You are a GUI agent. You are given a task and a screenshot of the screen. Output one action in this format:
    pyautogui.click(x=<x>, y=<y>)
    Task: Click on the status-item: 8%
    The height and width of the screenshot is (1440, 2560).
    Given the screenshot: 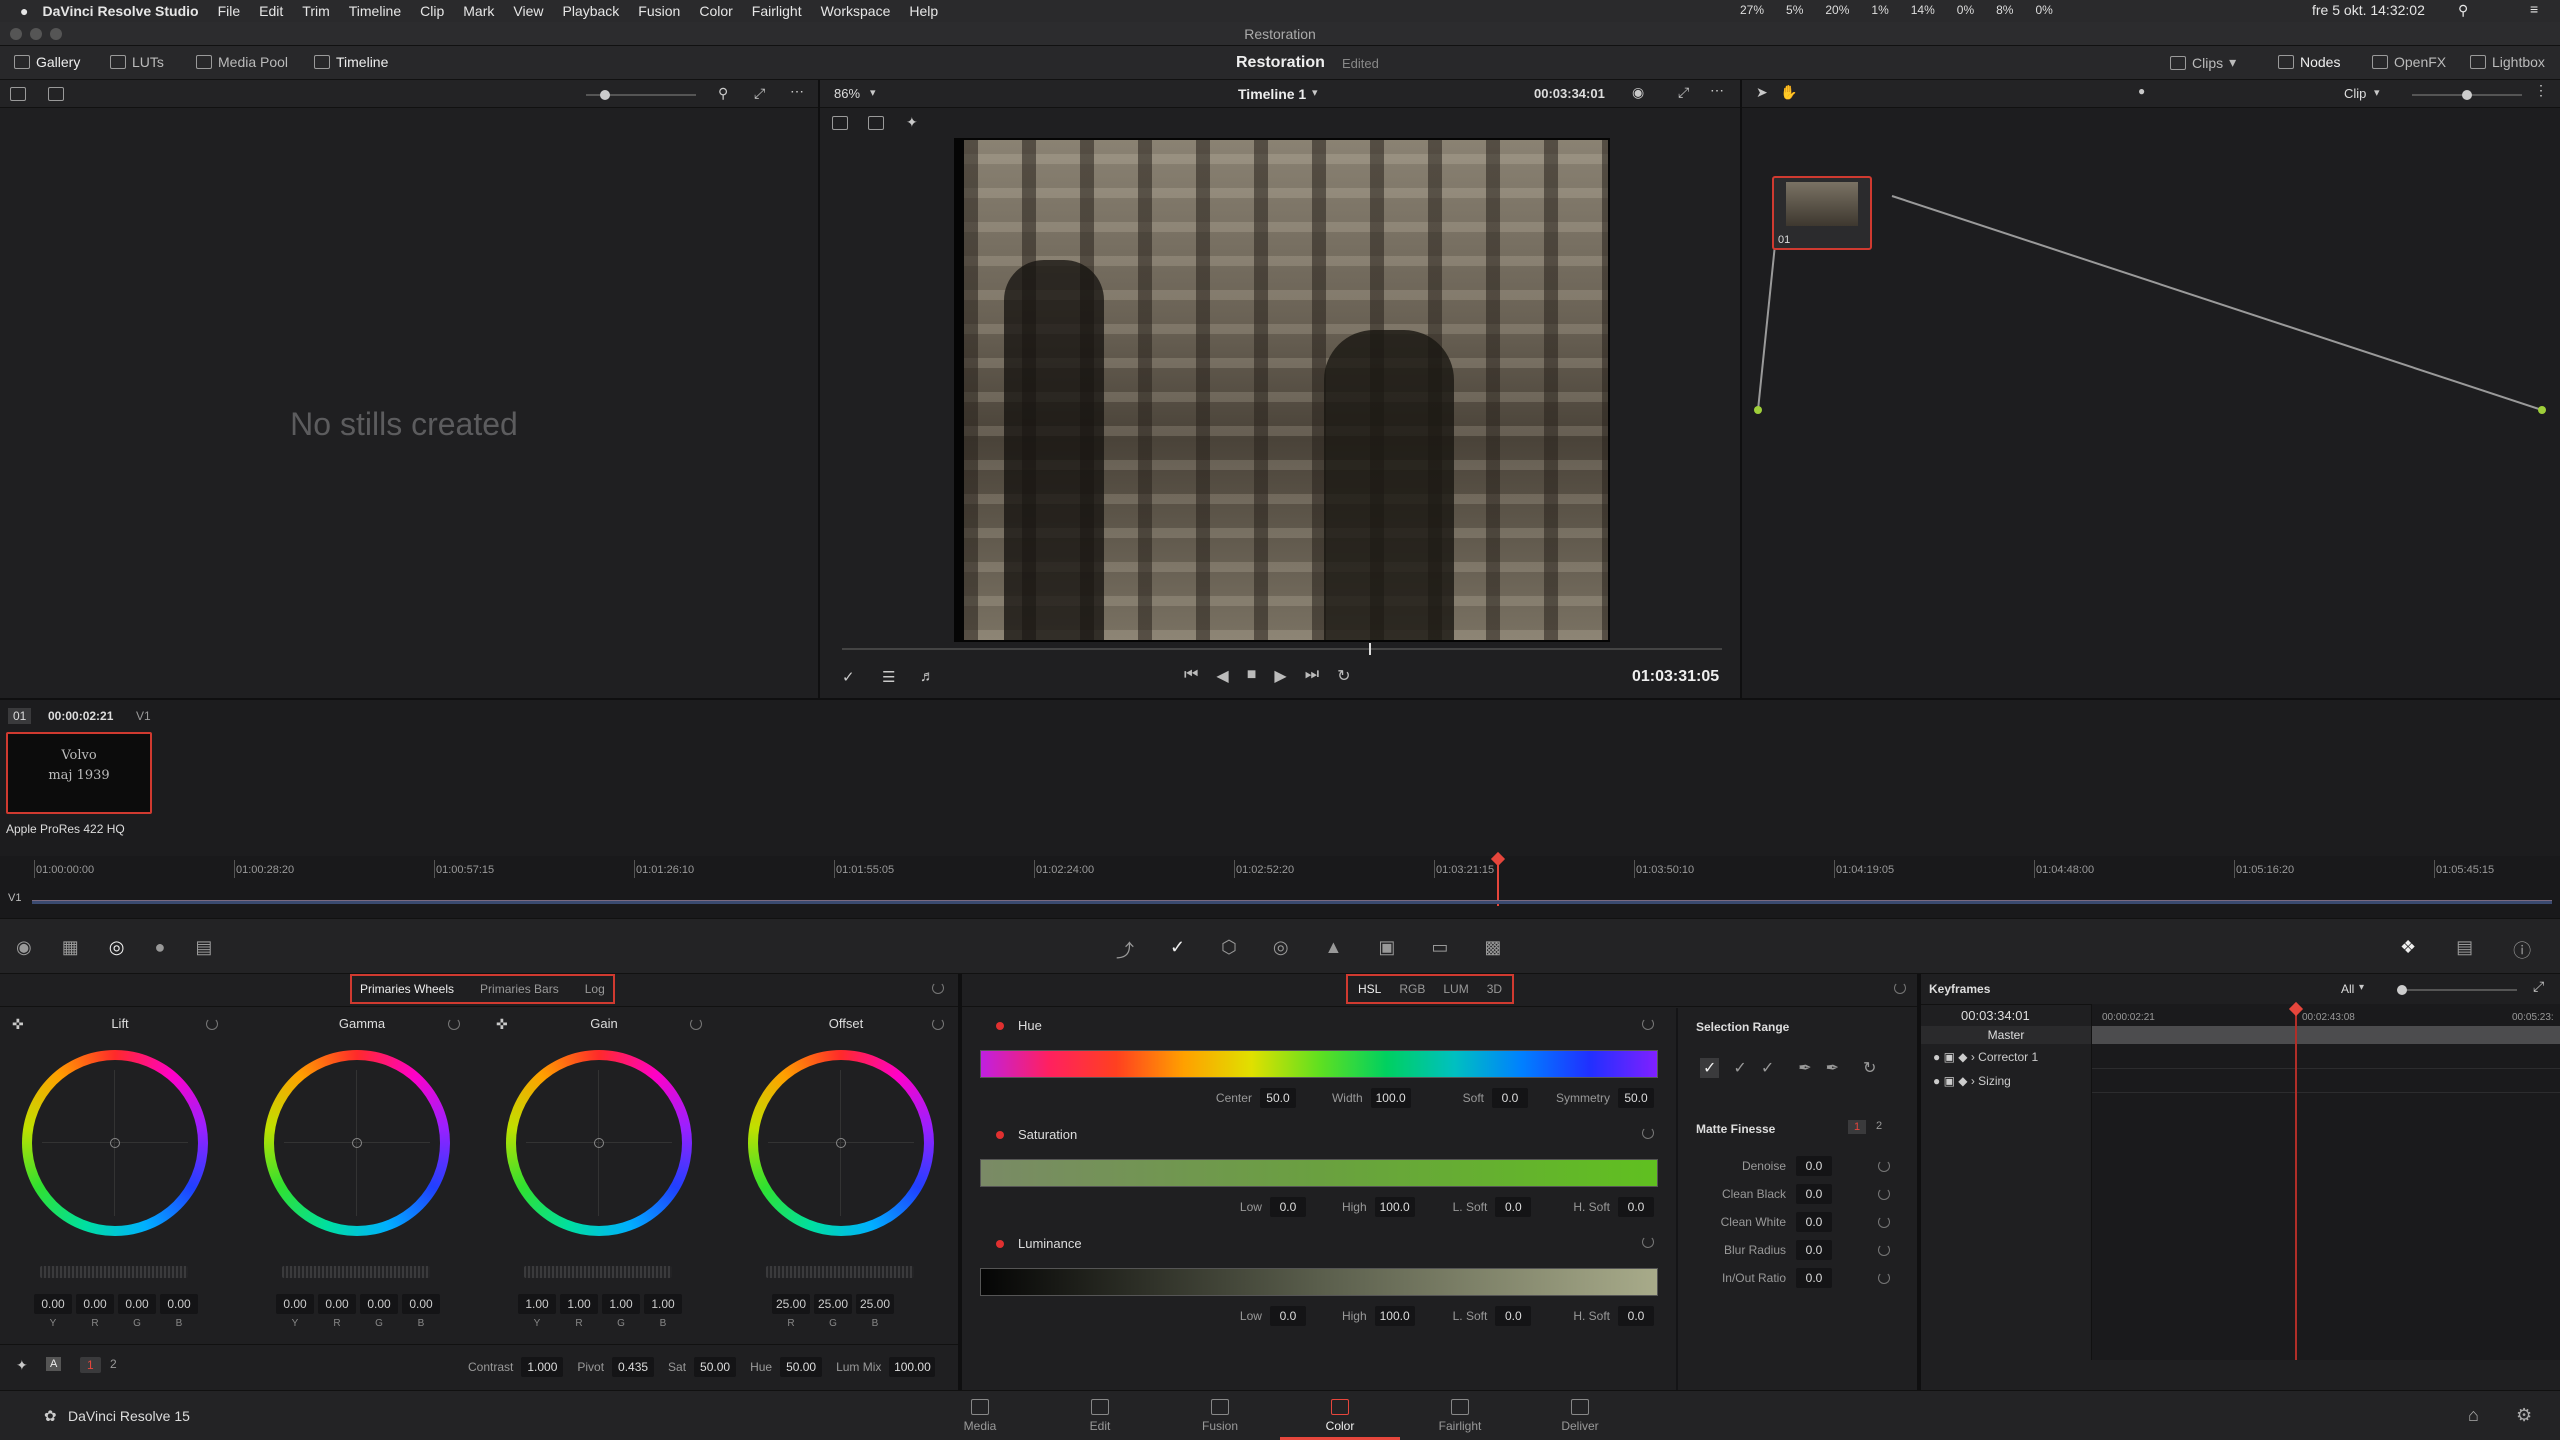 What is the action you would take?
    pyautogui.click(x=2004, y=10)
    